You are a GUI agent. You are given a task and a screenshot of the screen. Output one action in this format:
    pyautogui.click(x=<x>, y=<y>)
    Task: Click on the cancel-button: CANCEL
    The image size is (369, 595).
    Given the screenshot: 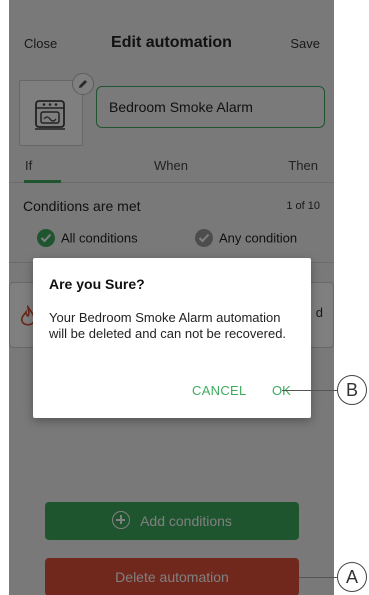 What is the action you would take?
    pyautogui.click(x=219, y=390)
    